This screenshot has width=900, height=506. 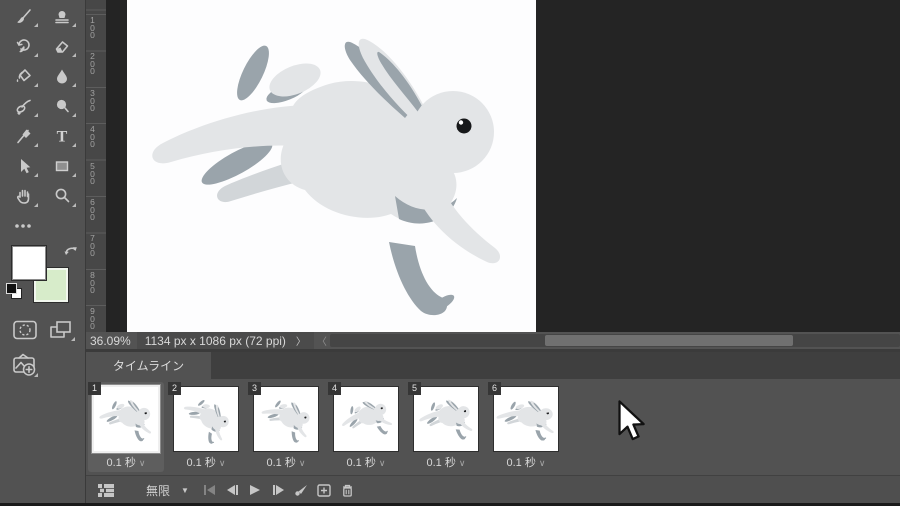 What do you see at coordinates (23, 16) in the screenshot?
I see `brush-tool-icon` at bounding box center [23, 16].